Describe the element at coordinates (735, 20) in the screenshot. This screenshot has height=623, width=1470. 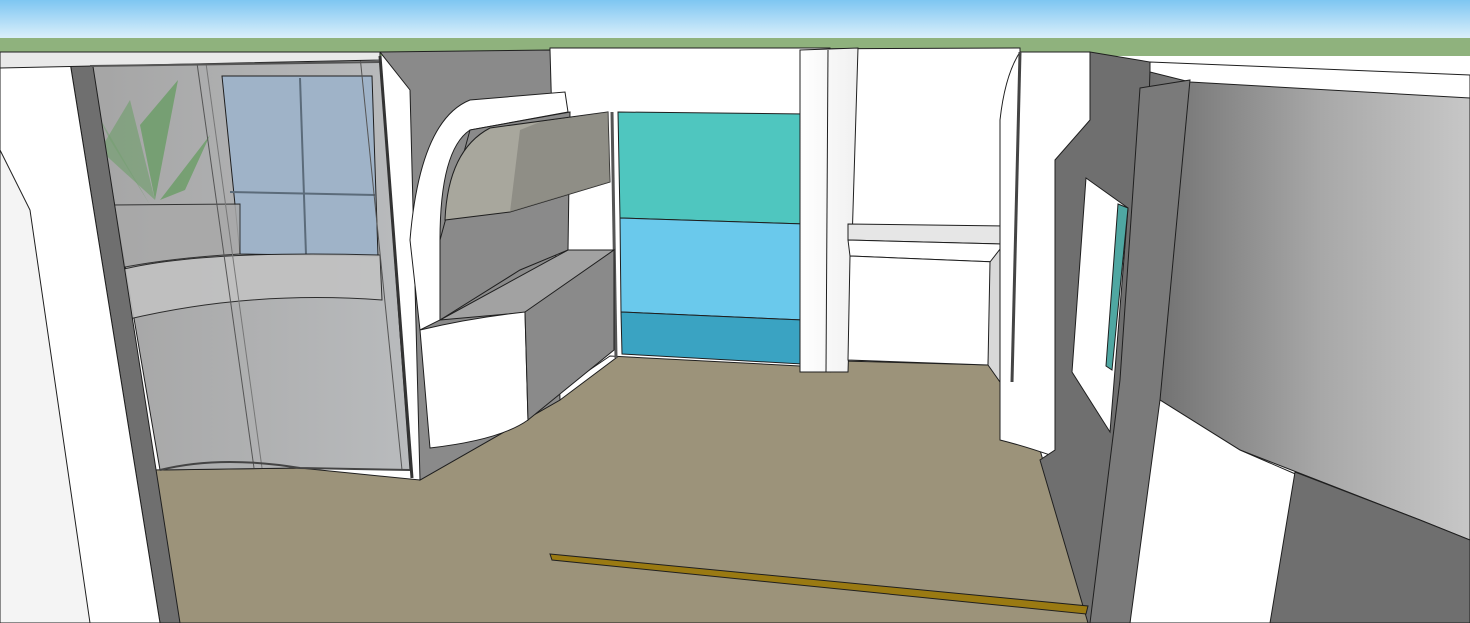
I see `sky` at that location.